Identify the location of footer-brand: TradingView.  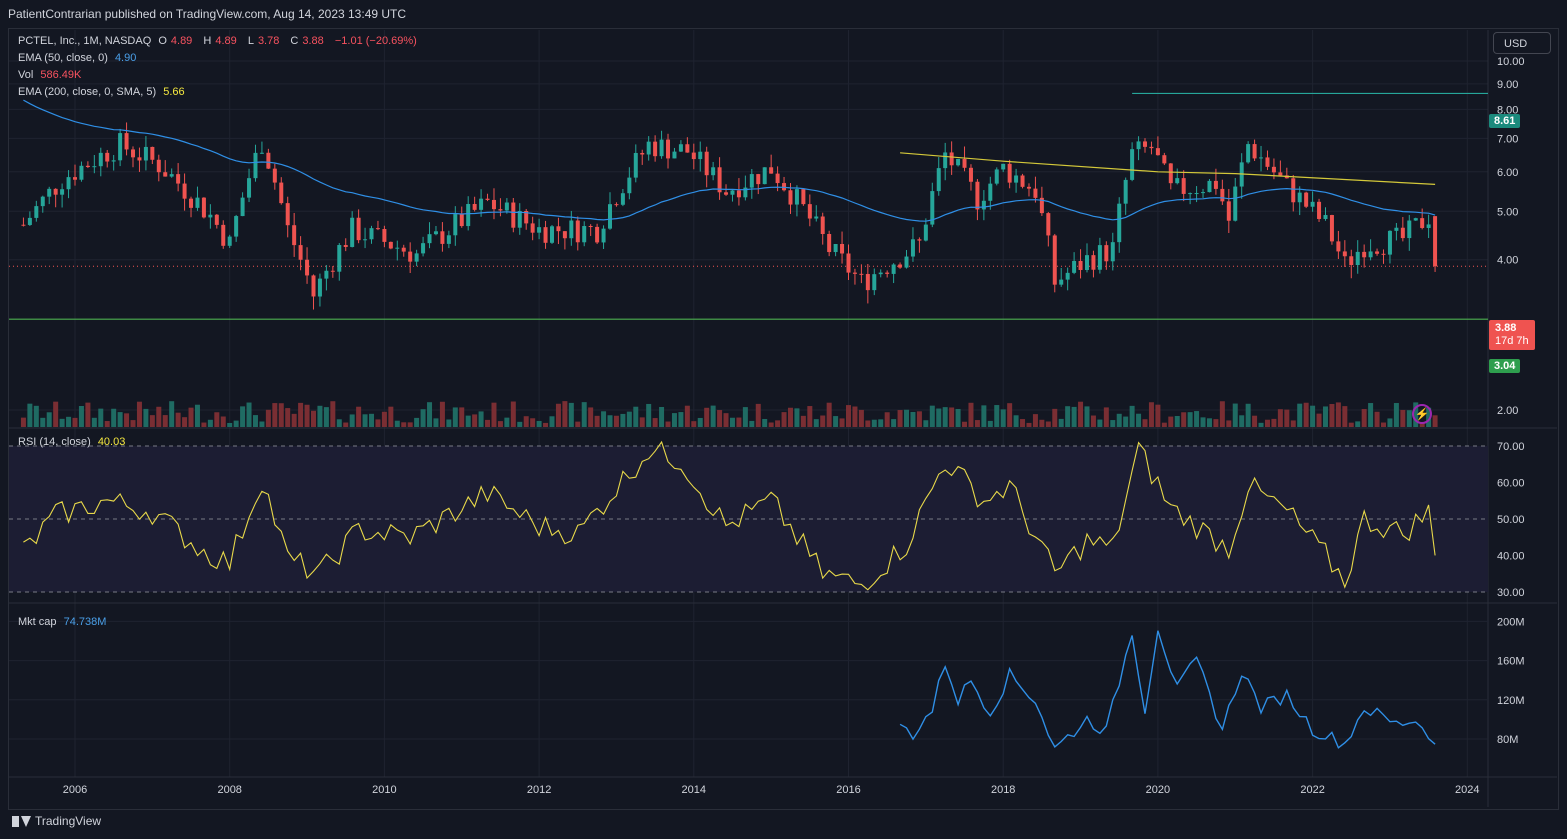
(56, 821).